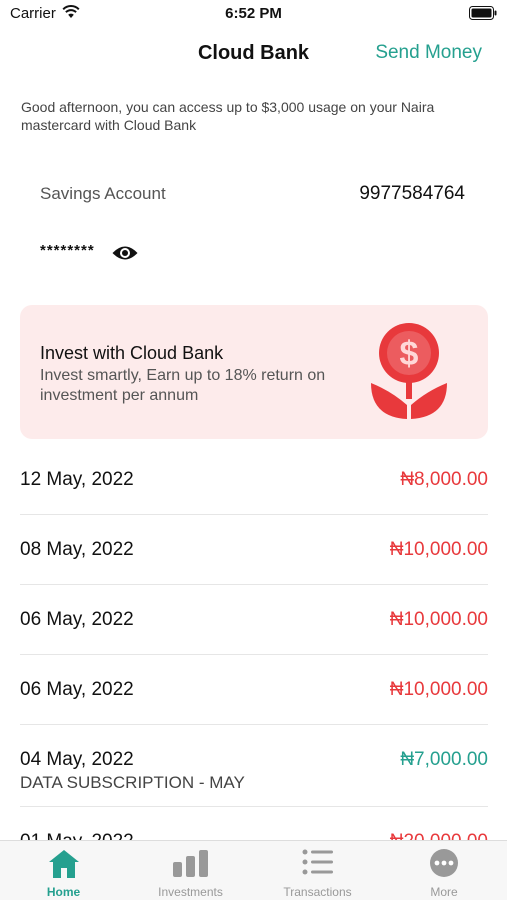 This screenshot has height=900, width=507. I want to click on tab-transactions-label: Transactions, so click(317, 892).